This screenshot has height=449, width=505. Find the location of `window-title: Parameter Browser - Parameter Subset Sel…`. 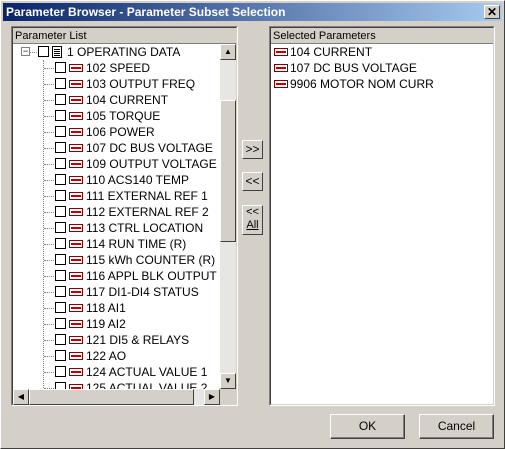

window-title: Parameter Browser - Parameter Subset Sel… is located at coordinates (146, 12).